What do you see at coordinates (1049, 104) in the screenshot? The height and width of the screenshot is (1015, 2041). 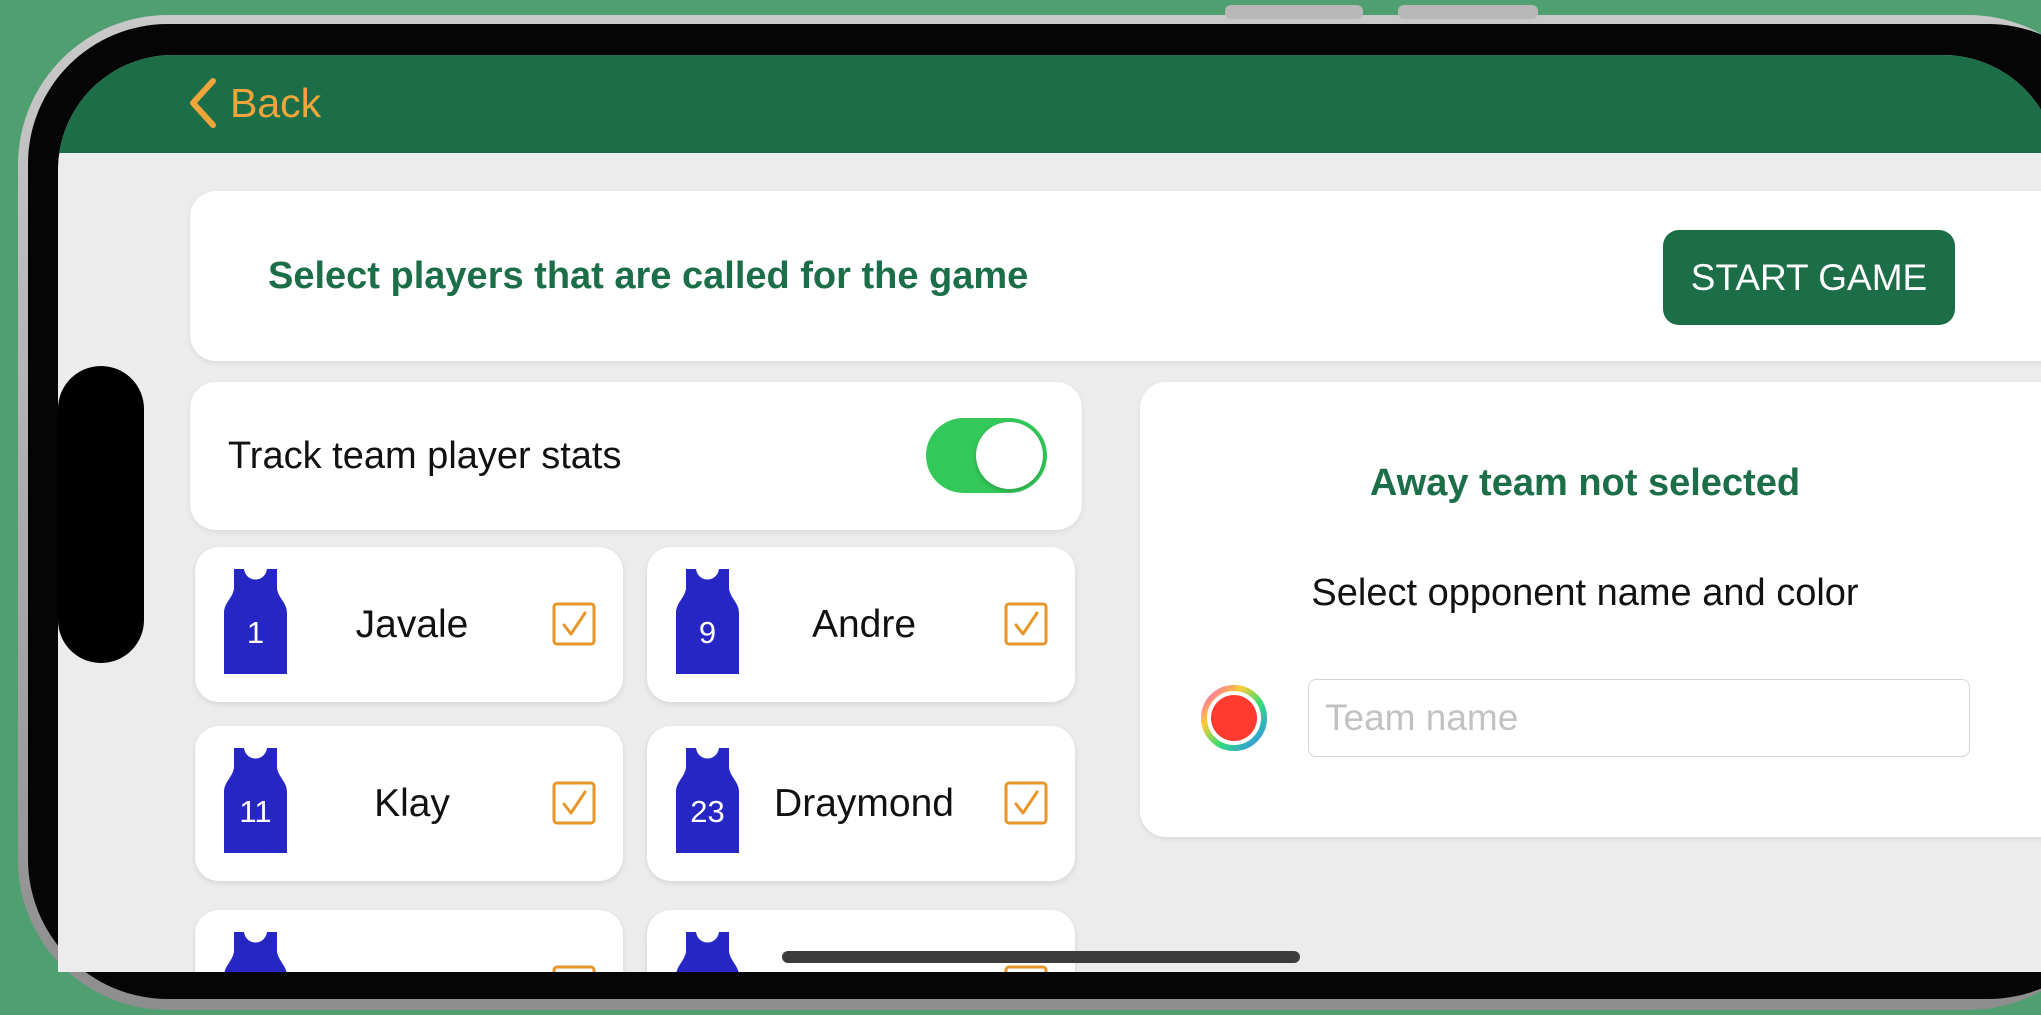 I see `navigation-bar: Back` at bounding box center [1049, 104].